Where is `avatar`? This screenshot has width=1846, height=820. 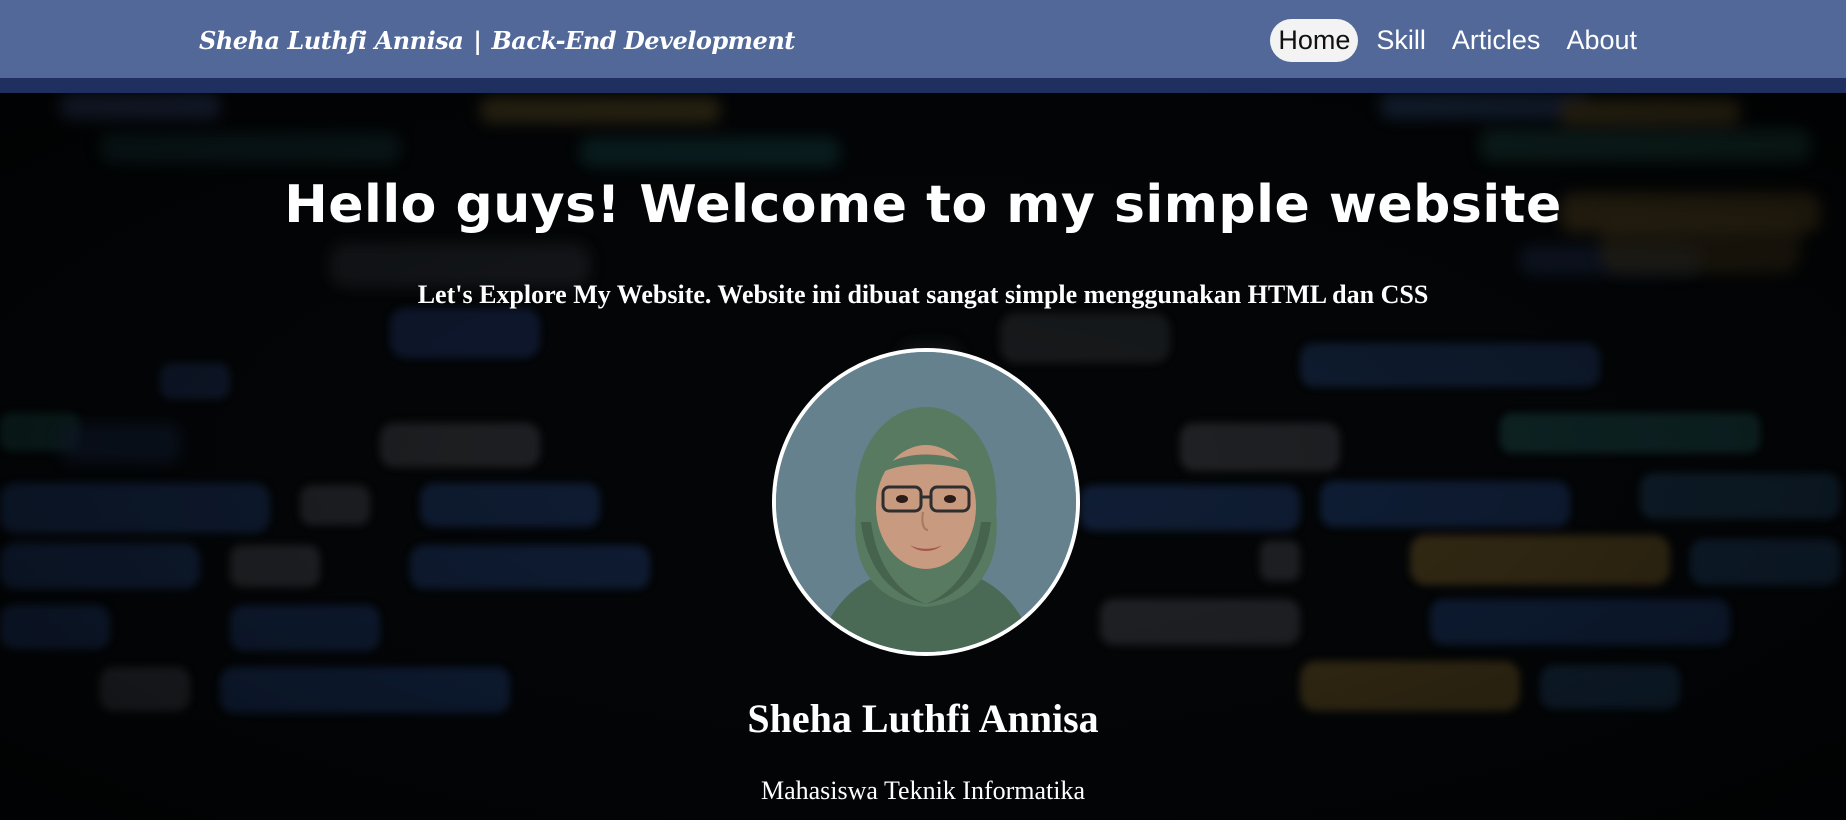 avatar is located at coordinates (926, 502).